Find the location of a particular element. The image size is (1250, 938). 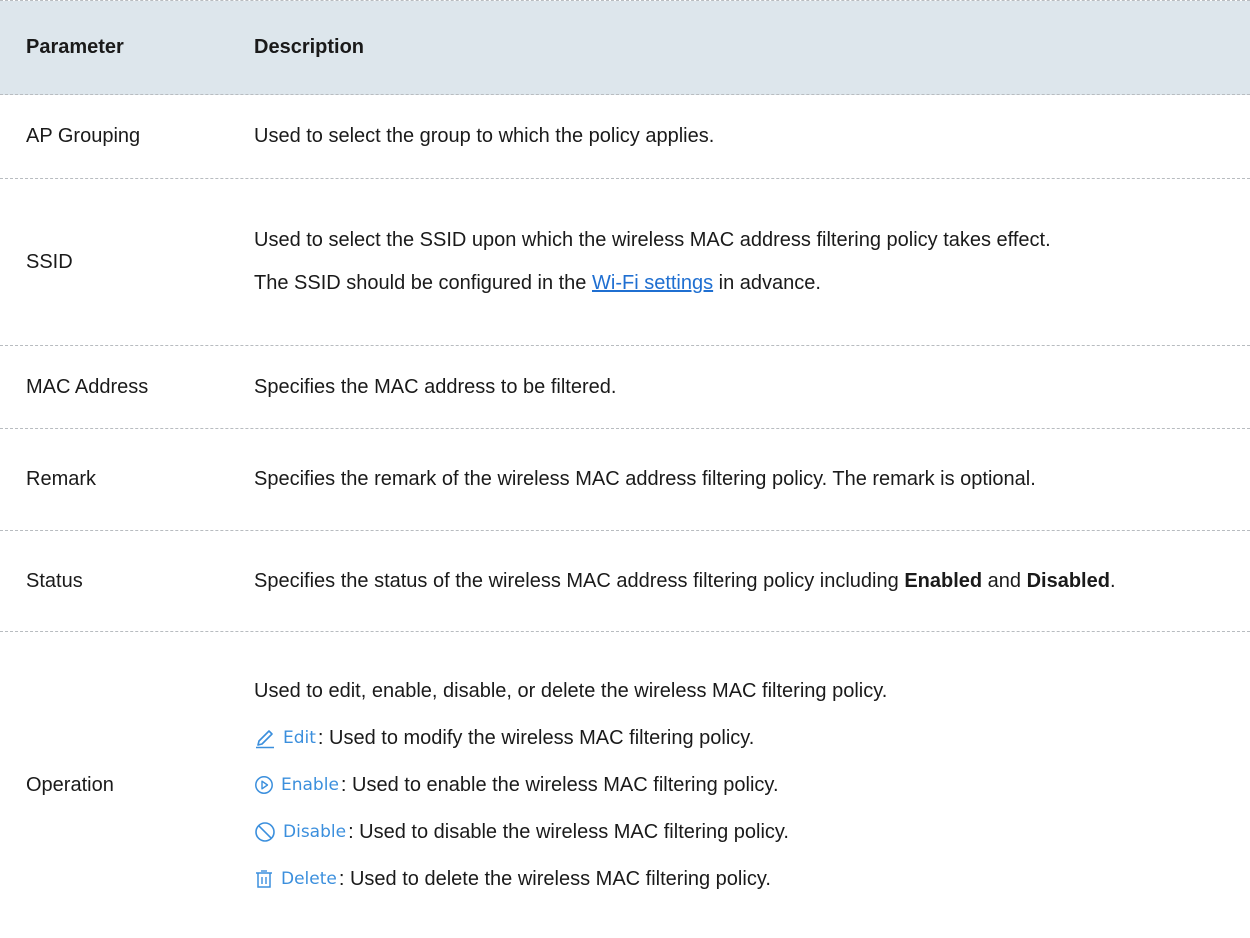

param-cell: SSID is located at coordinates (49, 261).